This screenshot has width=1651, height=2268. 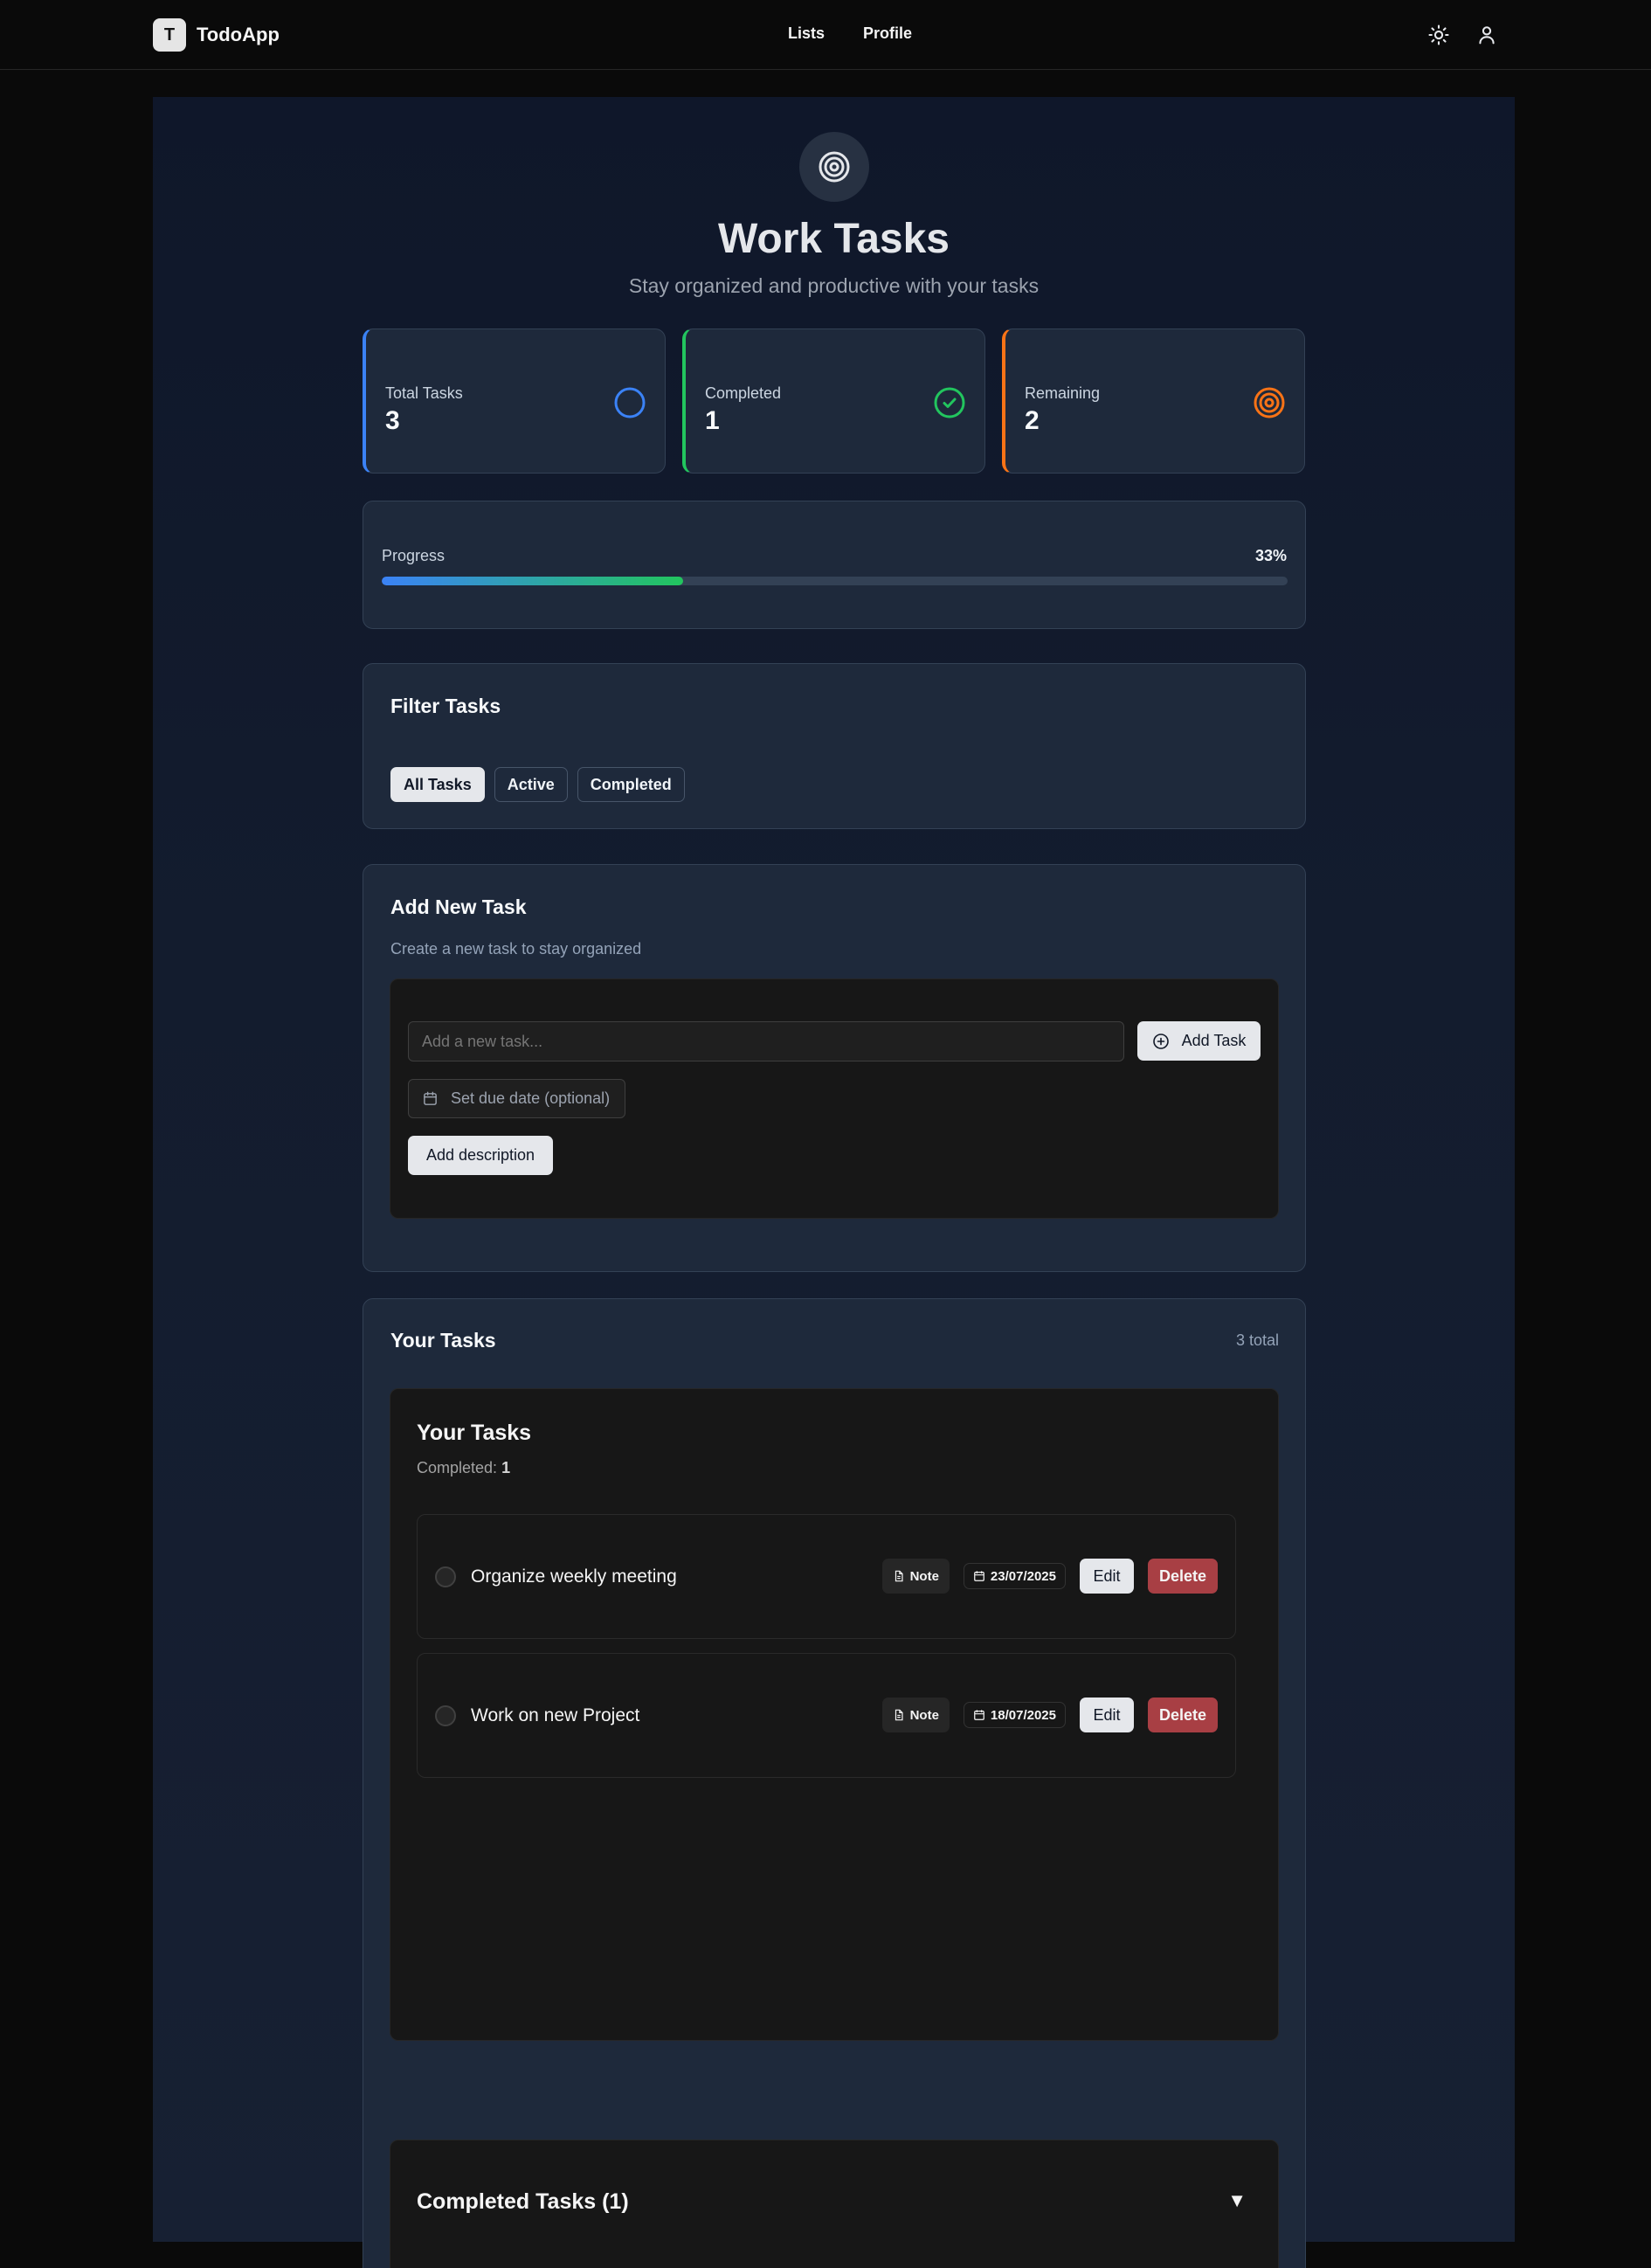 I want to click on due-date-picker: Set due date (optional), so click(x=516, y=1098).